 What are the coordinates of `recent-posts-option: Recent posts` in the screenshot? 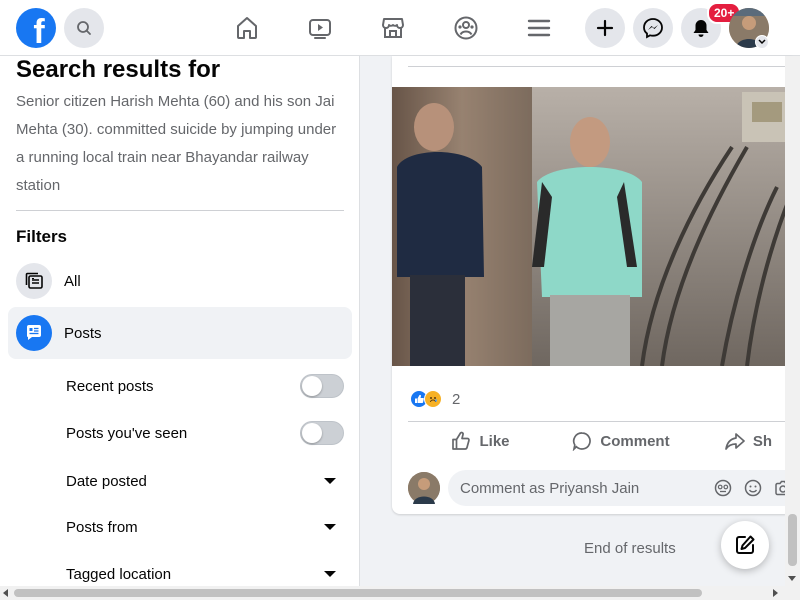 It's located at (205, 386).